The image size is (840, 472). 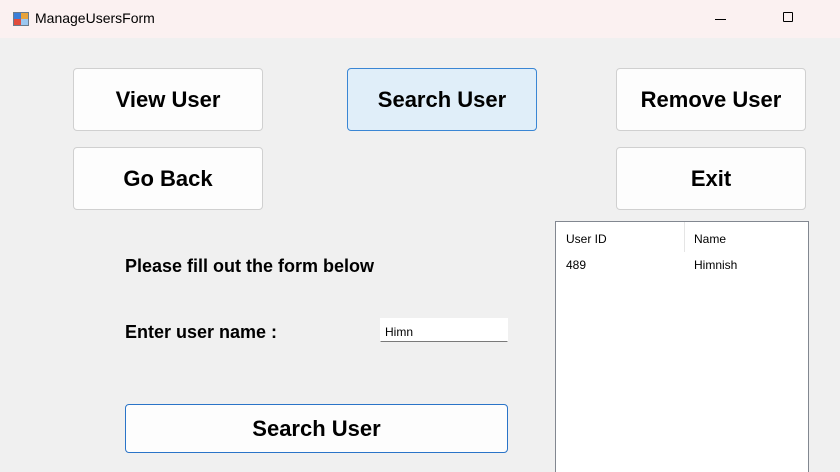 I want to click on view-user-button: View User, so click(x=168, y=99).